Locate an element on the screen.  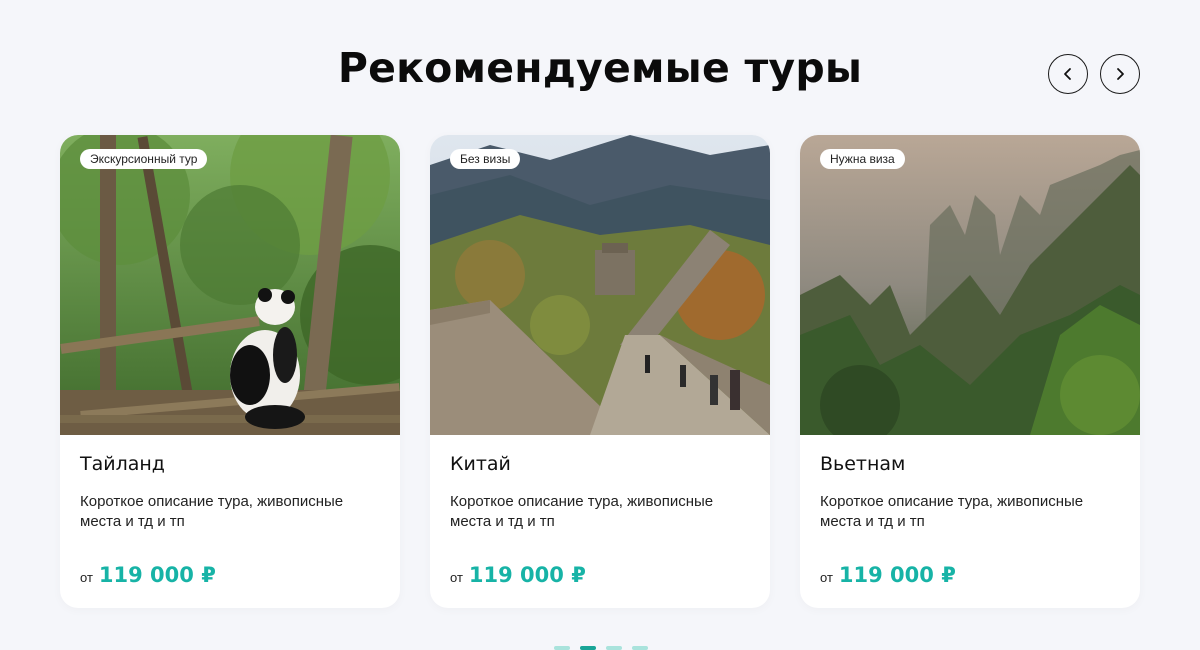
carousel-prev-button is located at coordinates (1068, 74).